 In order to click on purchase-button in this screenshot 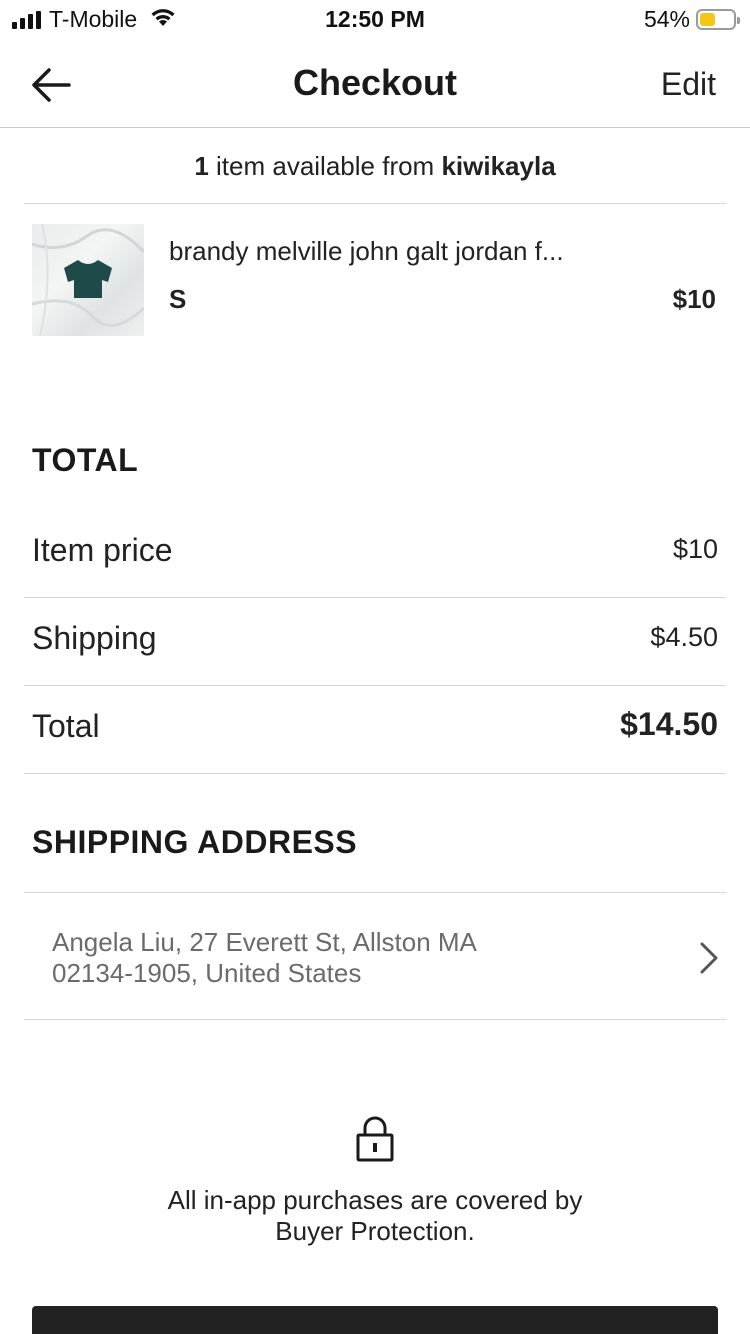, I will do `click(375, 1320)`.